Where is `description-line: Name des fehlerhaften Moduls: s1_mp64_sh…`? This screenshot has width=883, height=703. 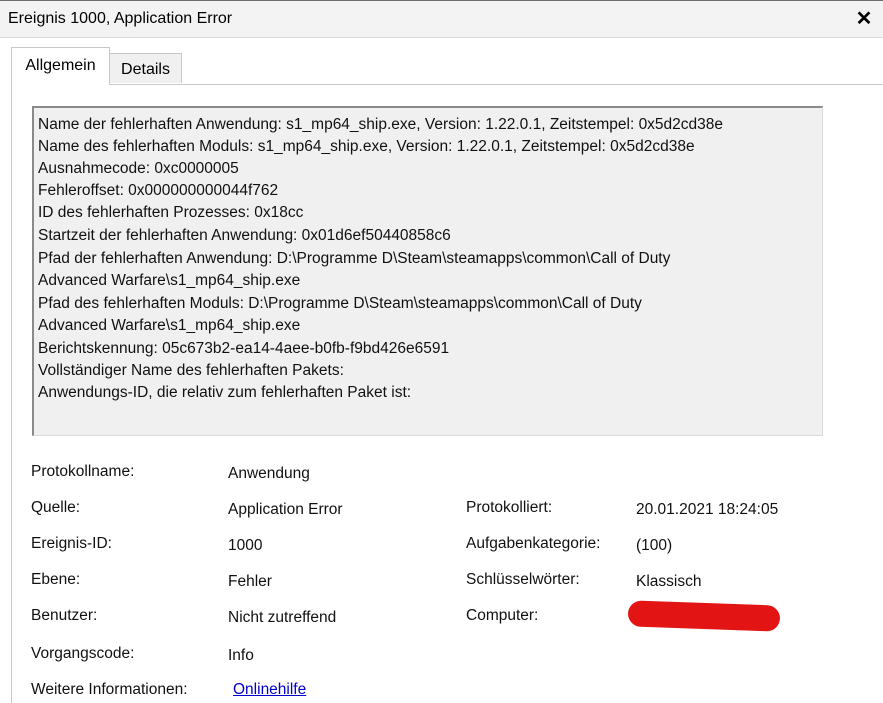 description-line: Name des fehlerhaften Moduls: s1_mp64_sh… is located at coordinates (366, 146).